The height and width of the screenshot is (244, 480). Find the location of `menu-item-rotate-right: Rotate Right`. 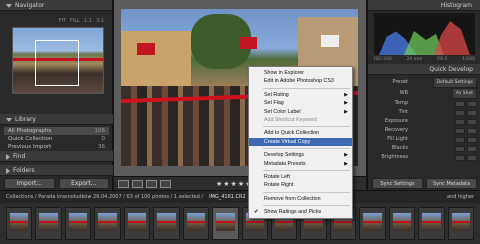

menu-item-rotate-right: Rotate Right is located at coordinates (300, 185).